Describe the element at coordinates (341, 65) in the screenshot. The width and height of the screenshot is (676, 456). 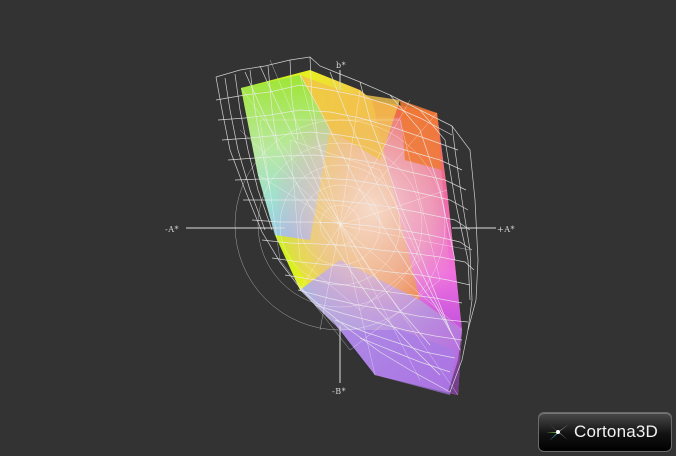
I see `axis-label-b-plus: b*` at that location.